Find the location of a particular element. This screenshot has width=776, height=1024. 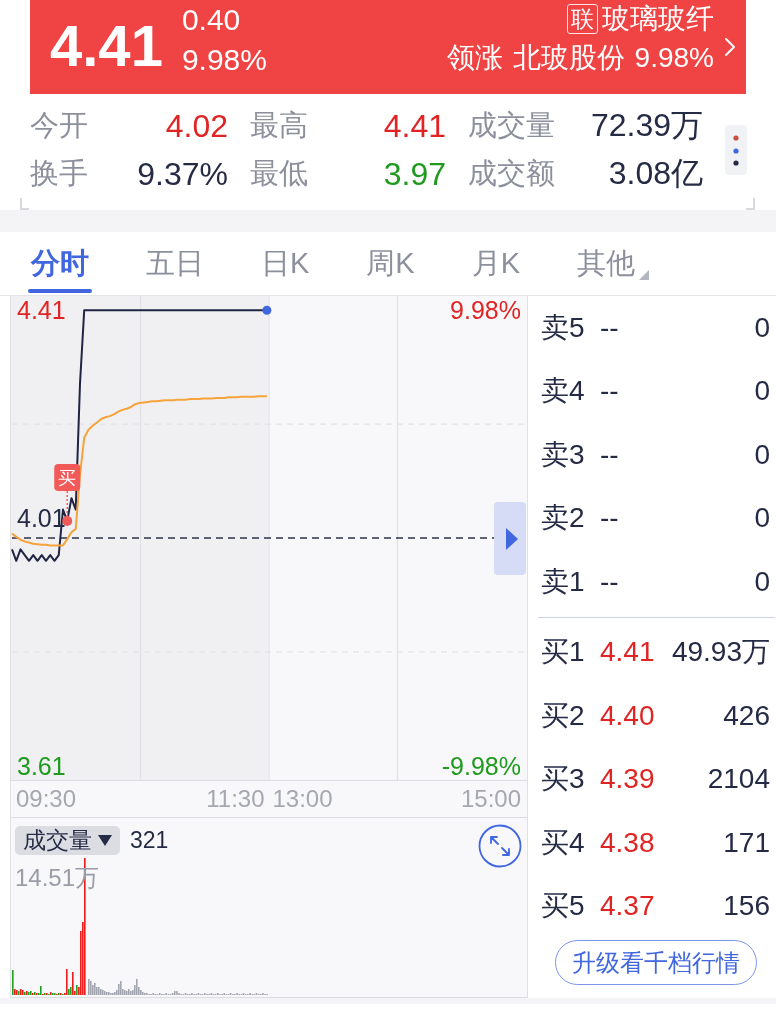

stat-label: 最低 is located at coordinates (279, 173).